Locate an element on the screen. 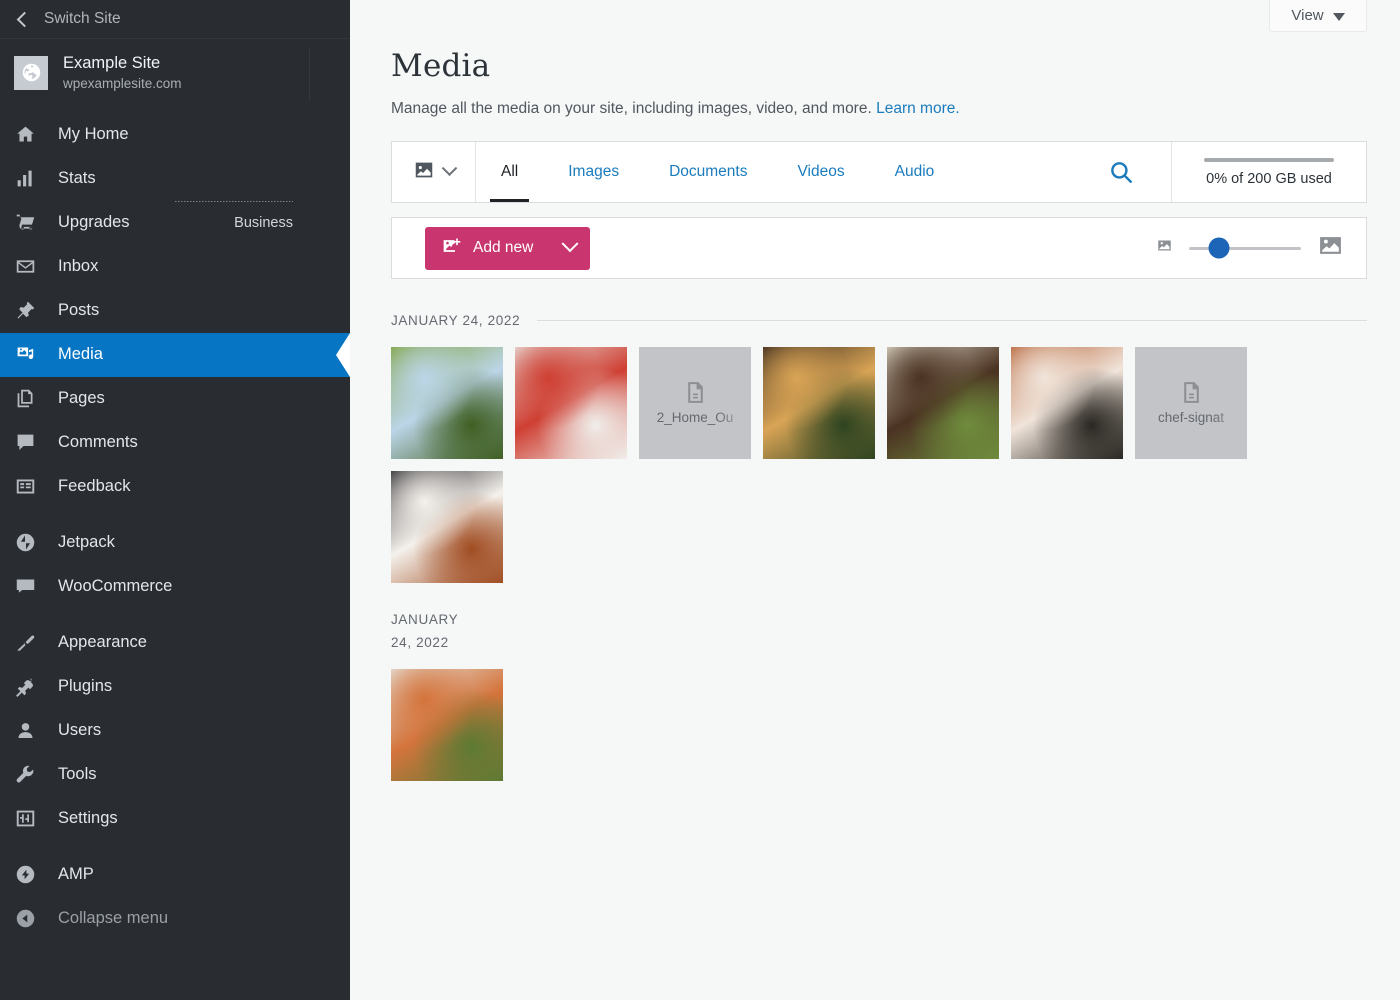  plug-icon is located at coordinates (25, 687).